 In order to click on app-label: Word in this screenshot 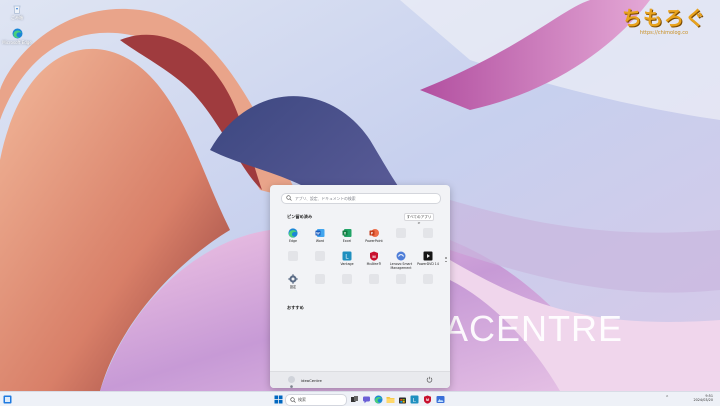, I will do `click(320, 241)`.